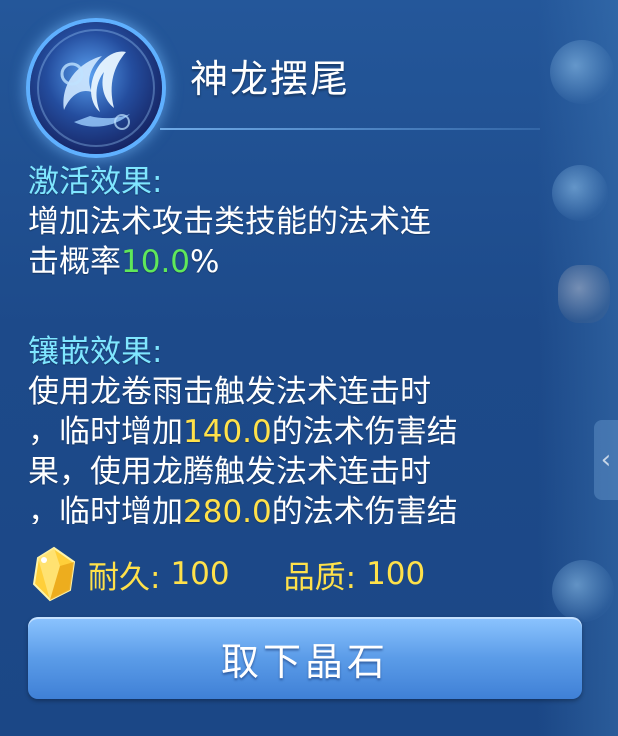  What do you see at coordinates (95, 182) in the screenshot?
I see `activation-effect-title: 激活效果:` at bounding box center [95, 182].